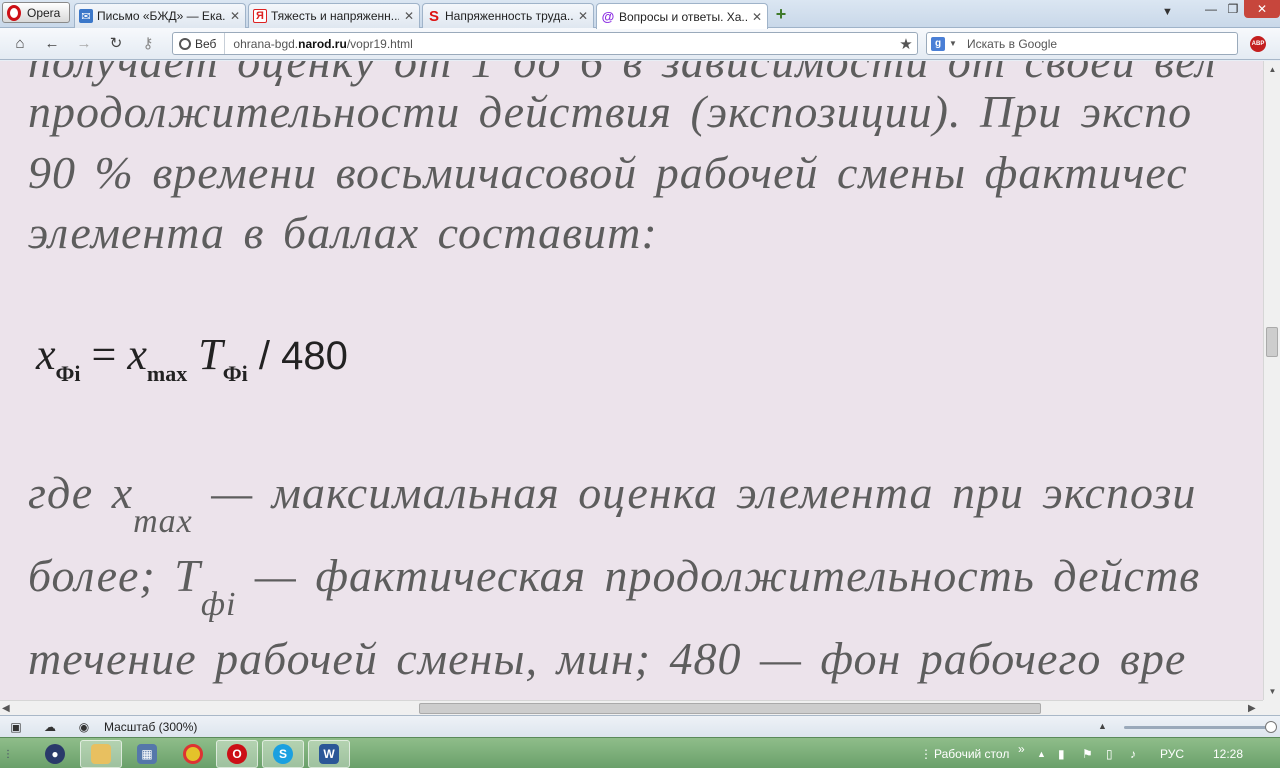  What do you see at coordinates (433, 16) in the screenshot?
I see `s-icon: S` at bounding box center [433, 16].